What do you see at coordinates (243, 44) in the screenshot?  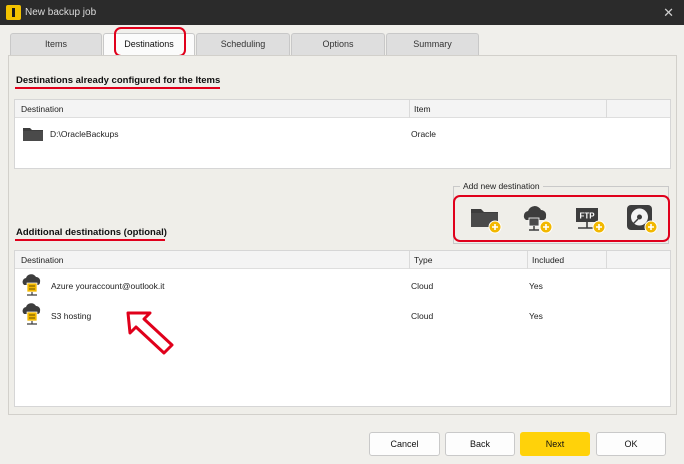 I see `tab-scheduling: Scheduling` at bounding box center [243, 44].